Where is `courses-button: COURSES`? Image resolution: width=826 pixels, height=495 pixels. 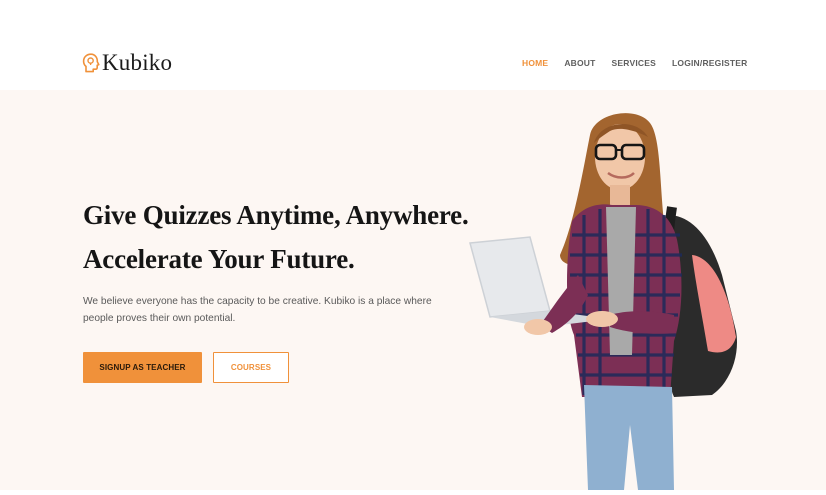
courses-button: COURSES is located at coordinates (251, 367).